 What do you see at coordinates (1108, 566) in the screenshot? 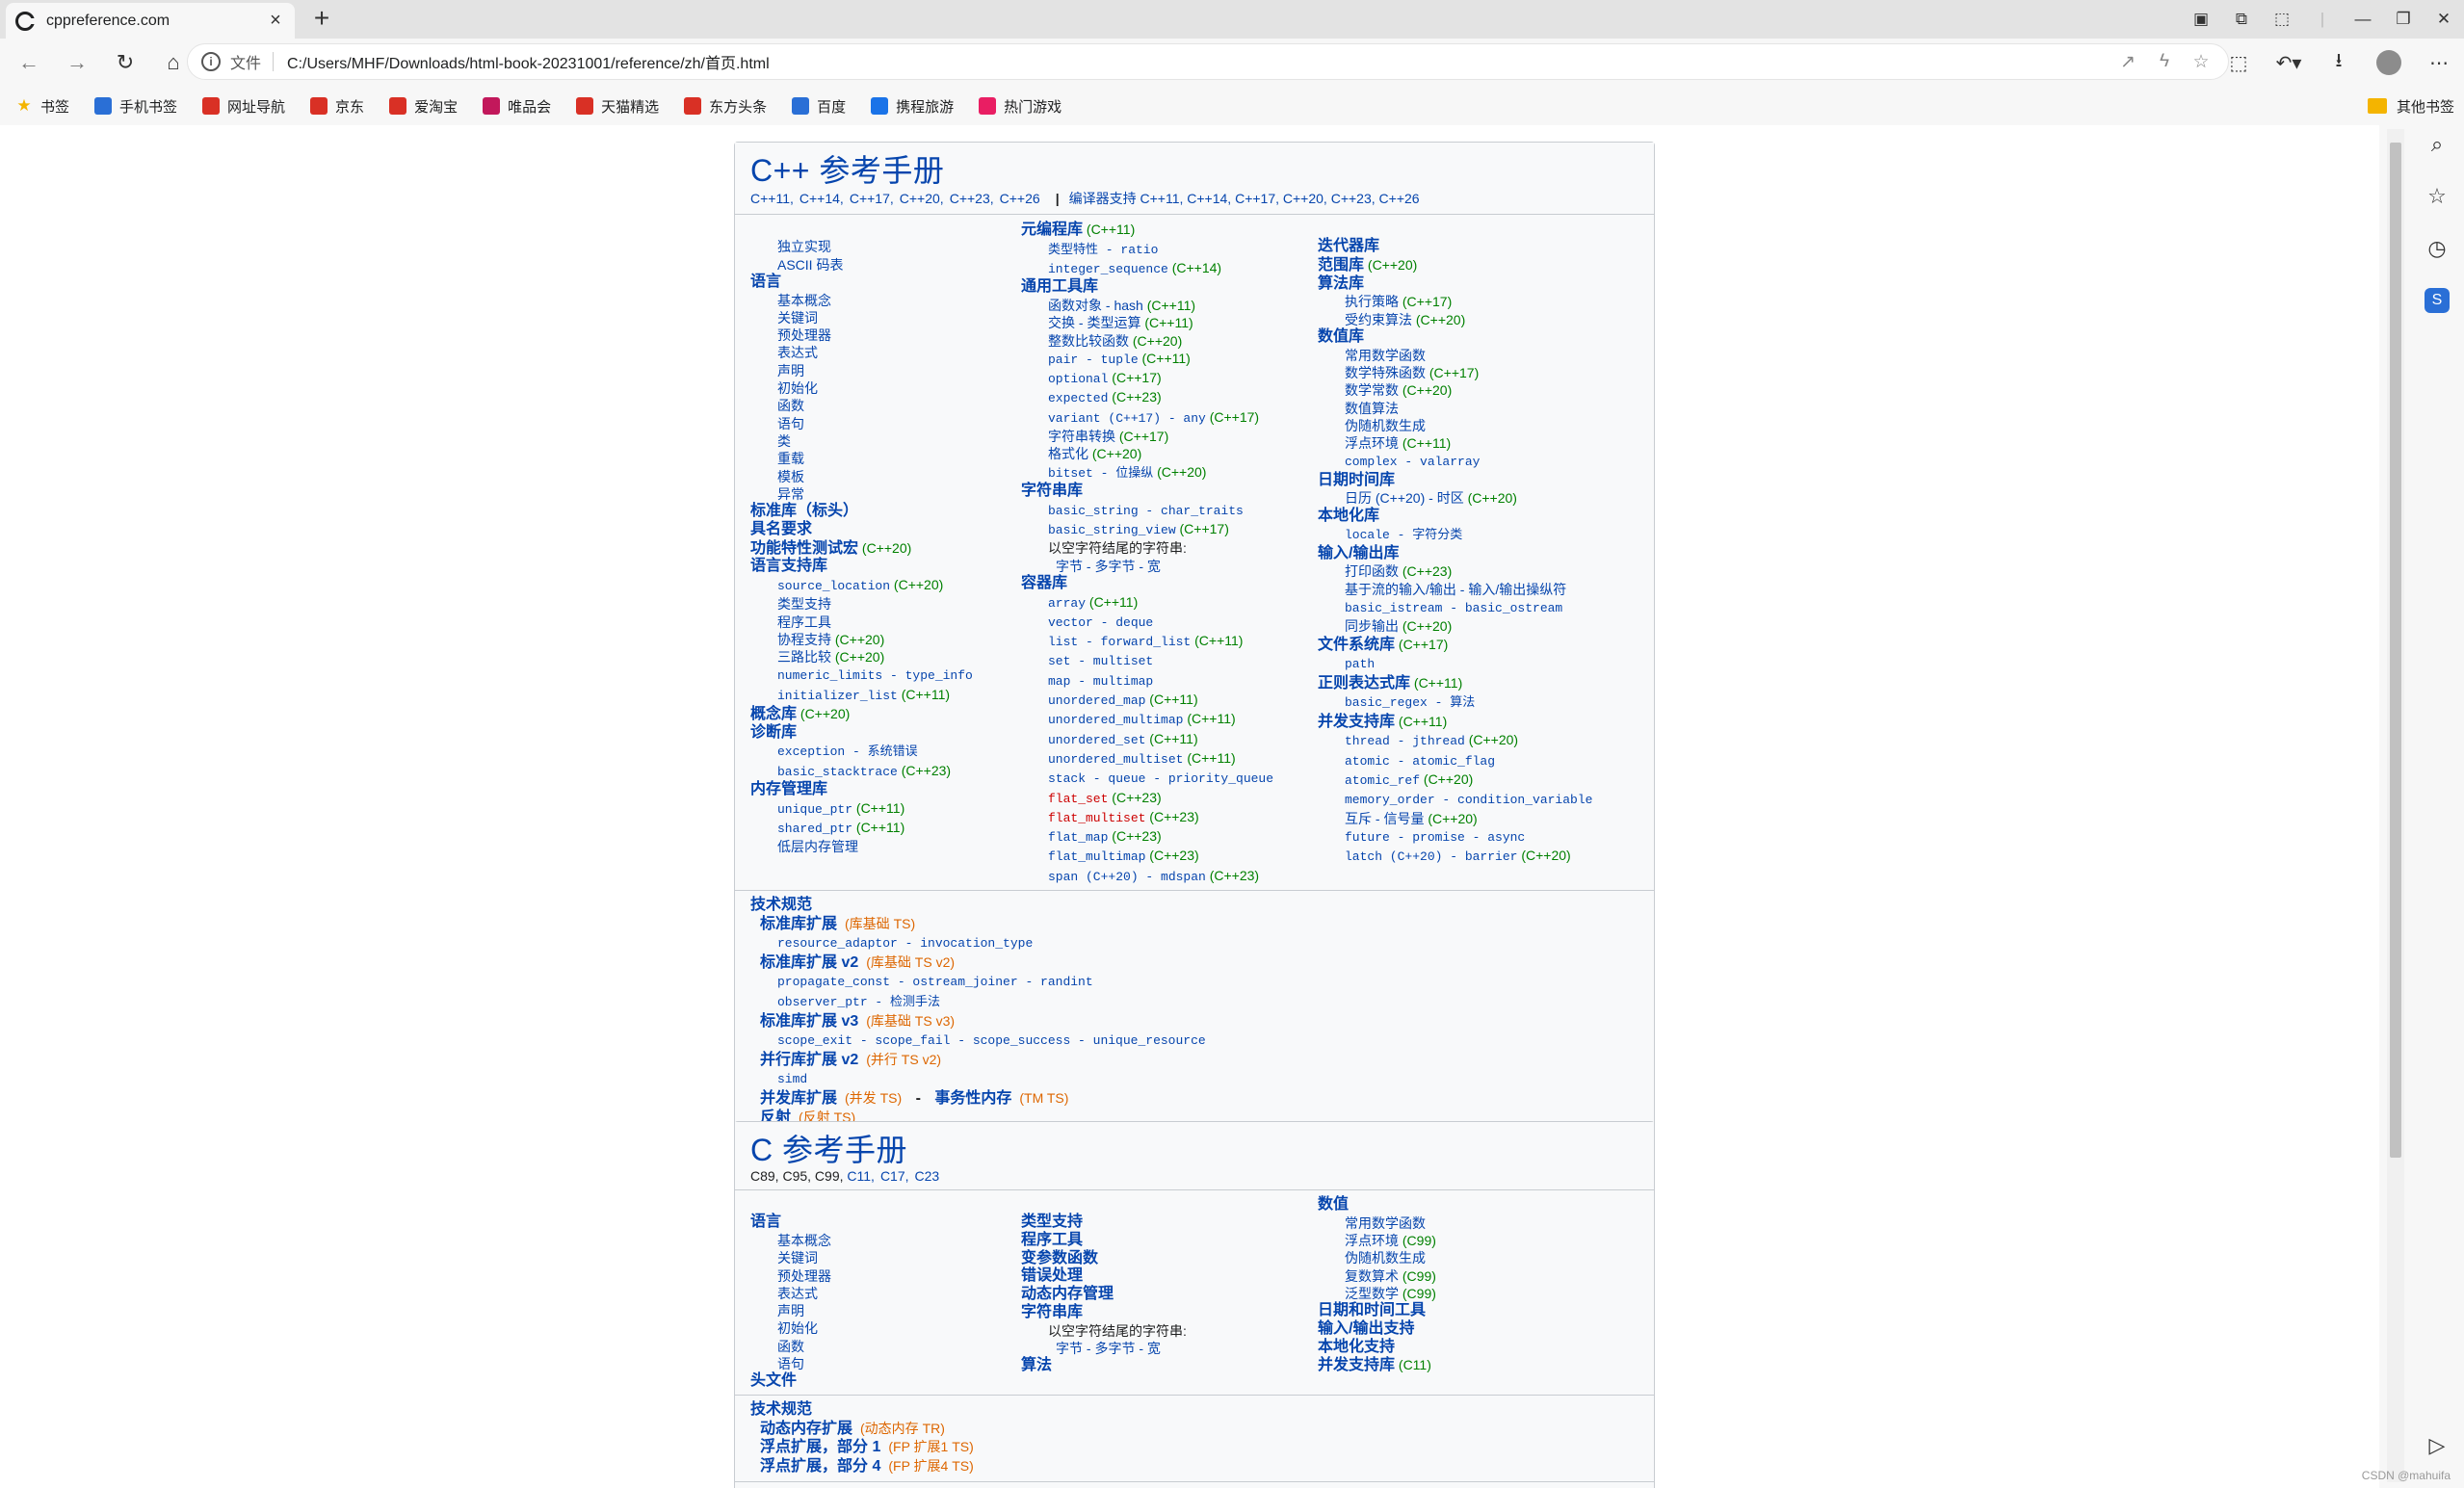
I see `item-link: 字节 - 多字节 - 宽` at bounding box center [1108, 566].